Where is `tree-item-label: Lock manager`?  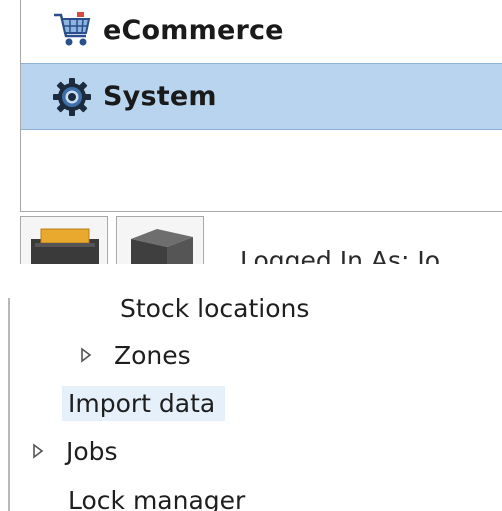
tree-item-label: Lock manager is located at coordinates (157, 498).